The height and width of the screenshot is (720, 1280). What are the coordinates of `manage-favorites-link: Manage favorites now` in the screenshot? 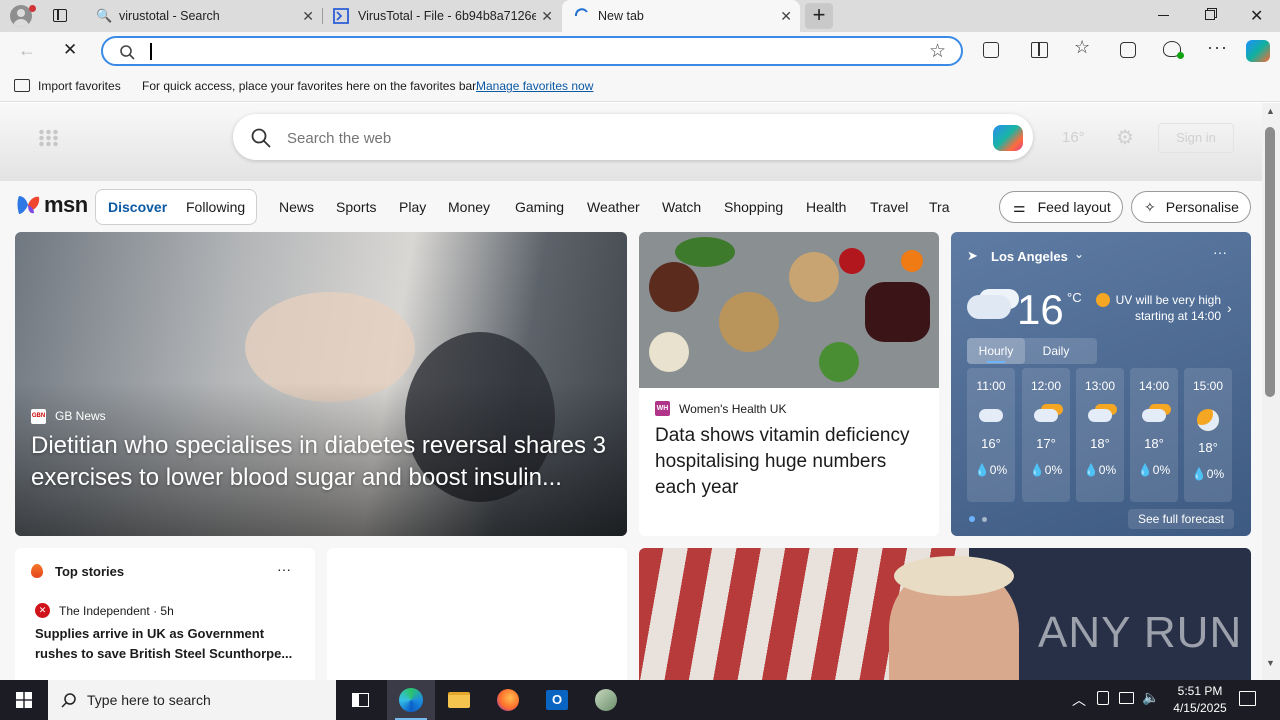 It's located at (534, 86).